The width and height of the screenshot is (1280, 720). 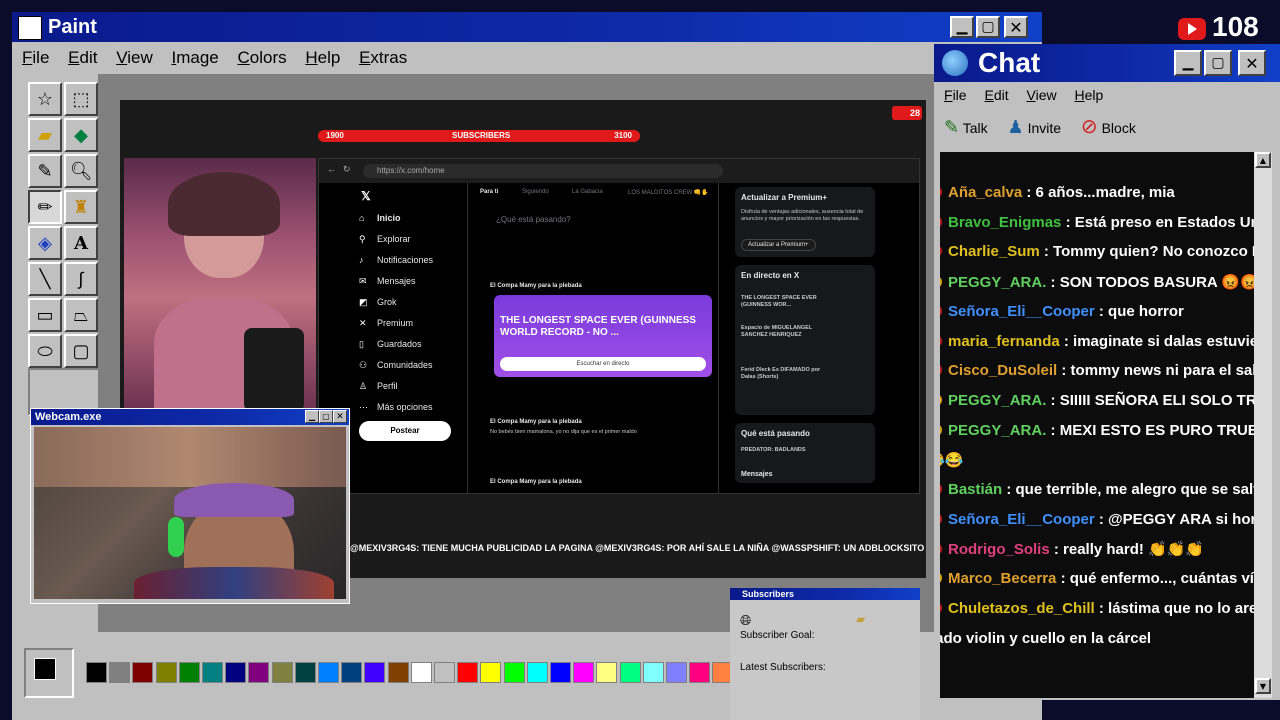 What do you see at coordinates (322, 58) in the screenshot?
I see `menu-help: Help` at bounding box center [322, 58].